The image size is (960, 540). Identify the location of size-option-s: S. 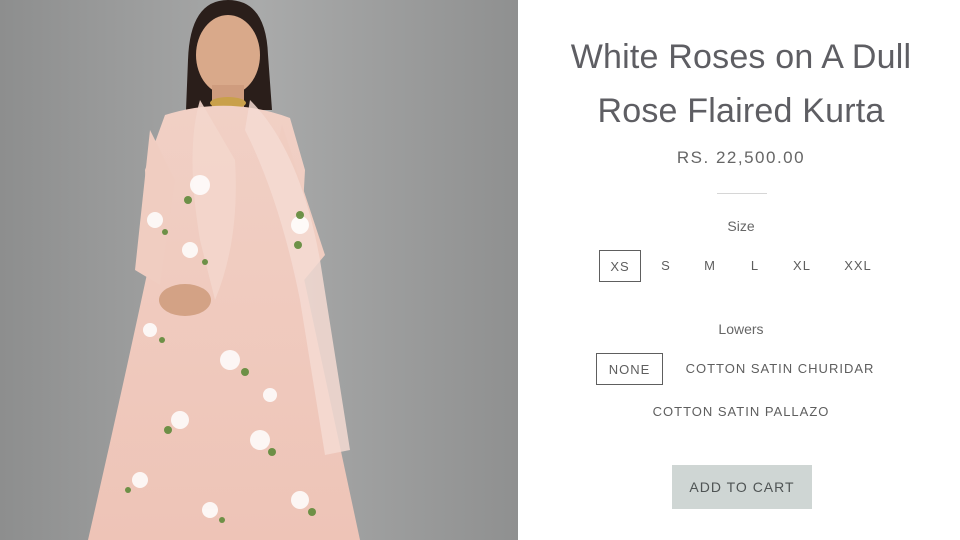
(666, 266).